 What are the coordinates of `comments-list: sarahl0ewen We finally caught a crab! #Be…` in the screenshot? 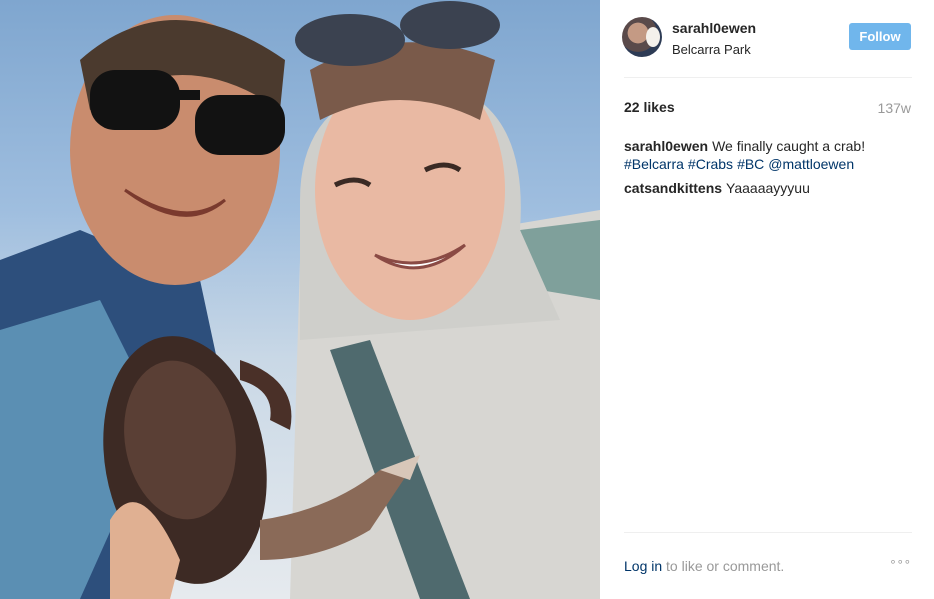 It's located at (769, 170).